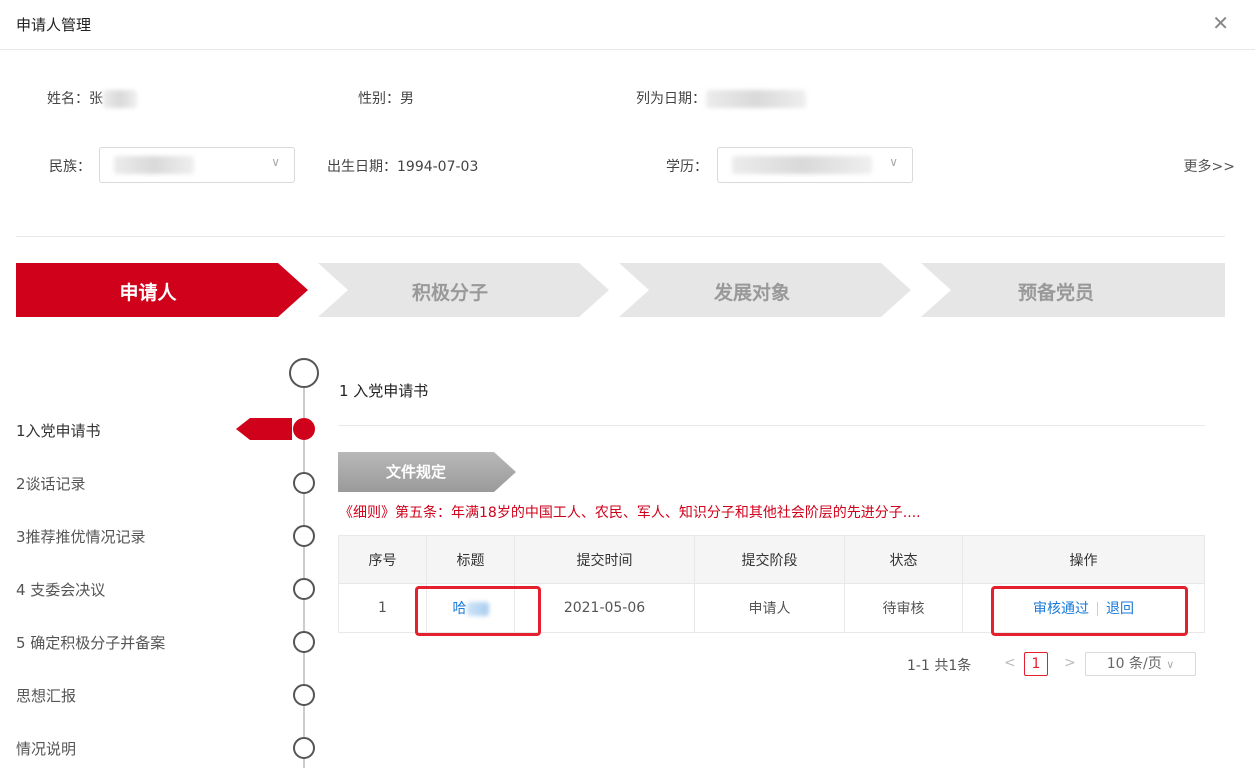 The width and height of the screenshot is (1255, 768). I want to click on timeline-item-explanation: 情况说明, so click(46, 748).